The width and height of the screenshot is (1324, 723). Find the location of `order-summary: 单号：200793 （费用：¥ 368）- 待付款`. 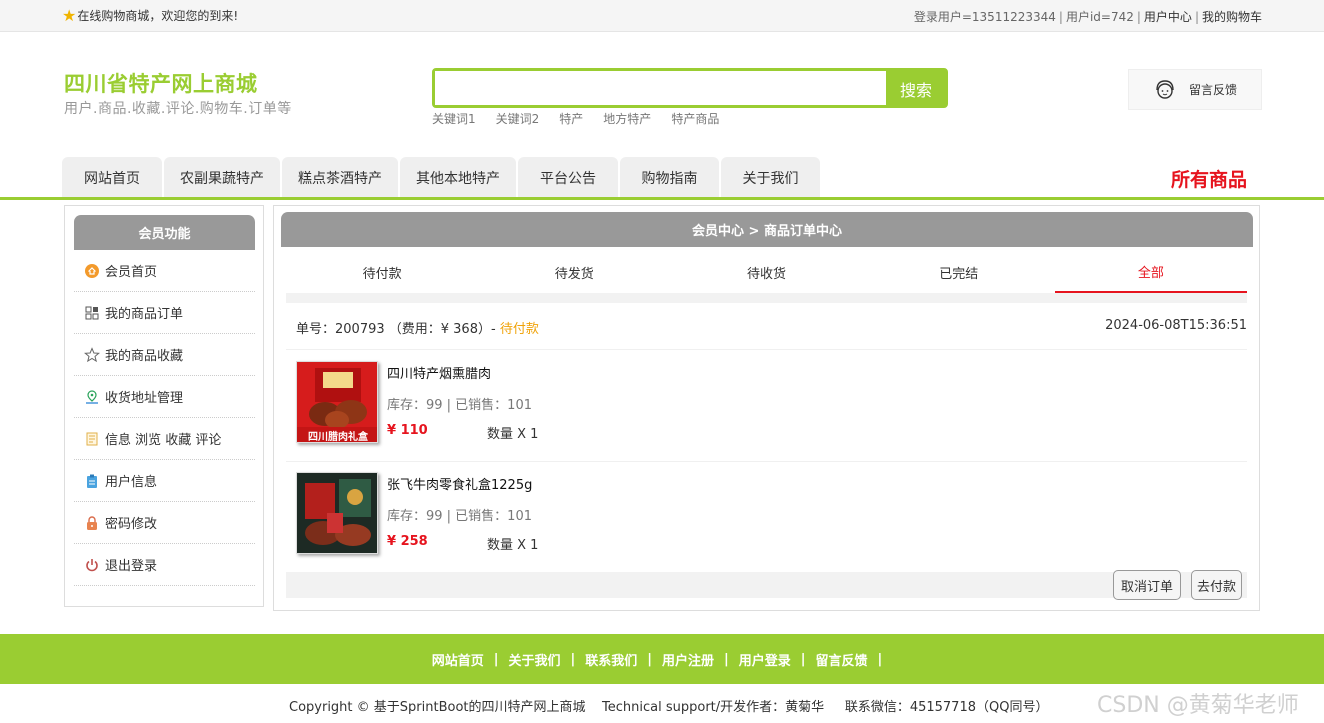

order-summary: 单号：200793 （费用：¥ 368）- 待付款 is located at coordinates (417, 327).